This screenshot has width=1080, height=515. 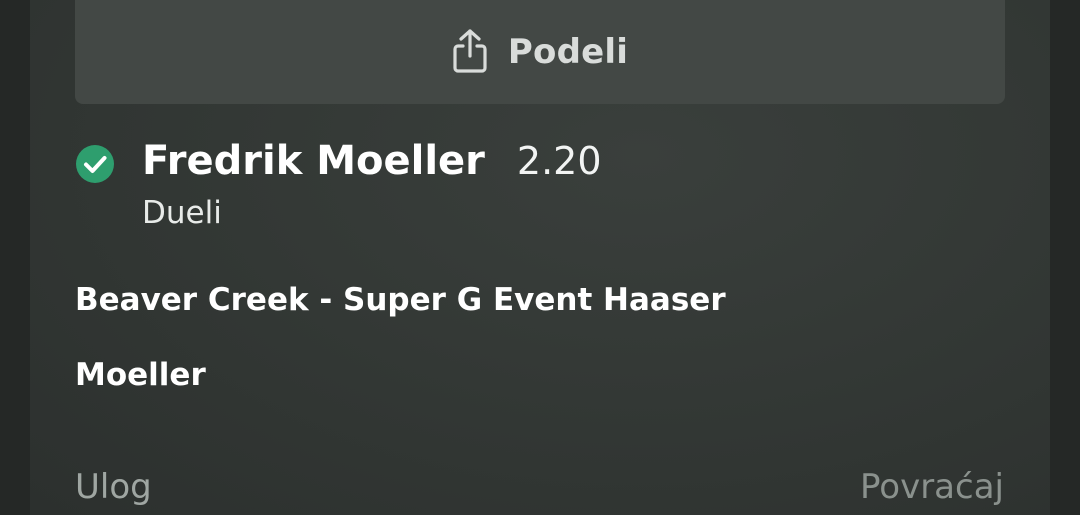 I want to click on selection-name: Fredrik Moeller, so click(x=313, y=161).